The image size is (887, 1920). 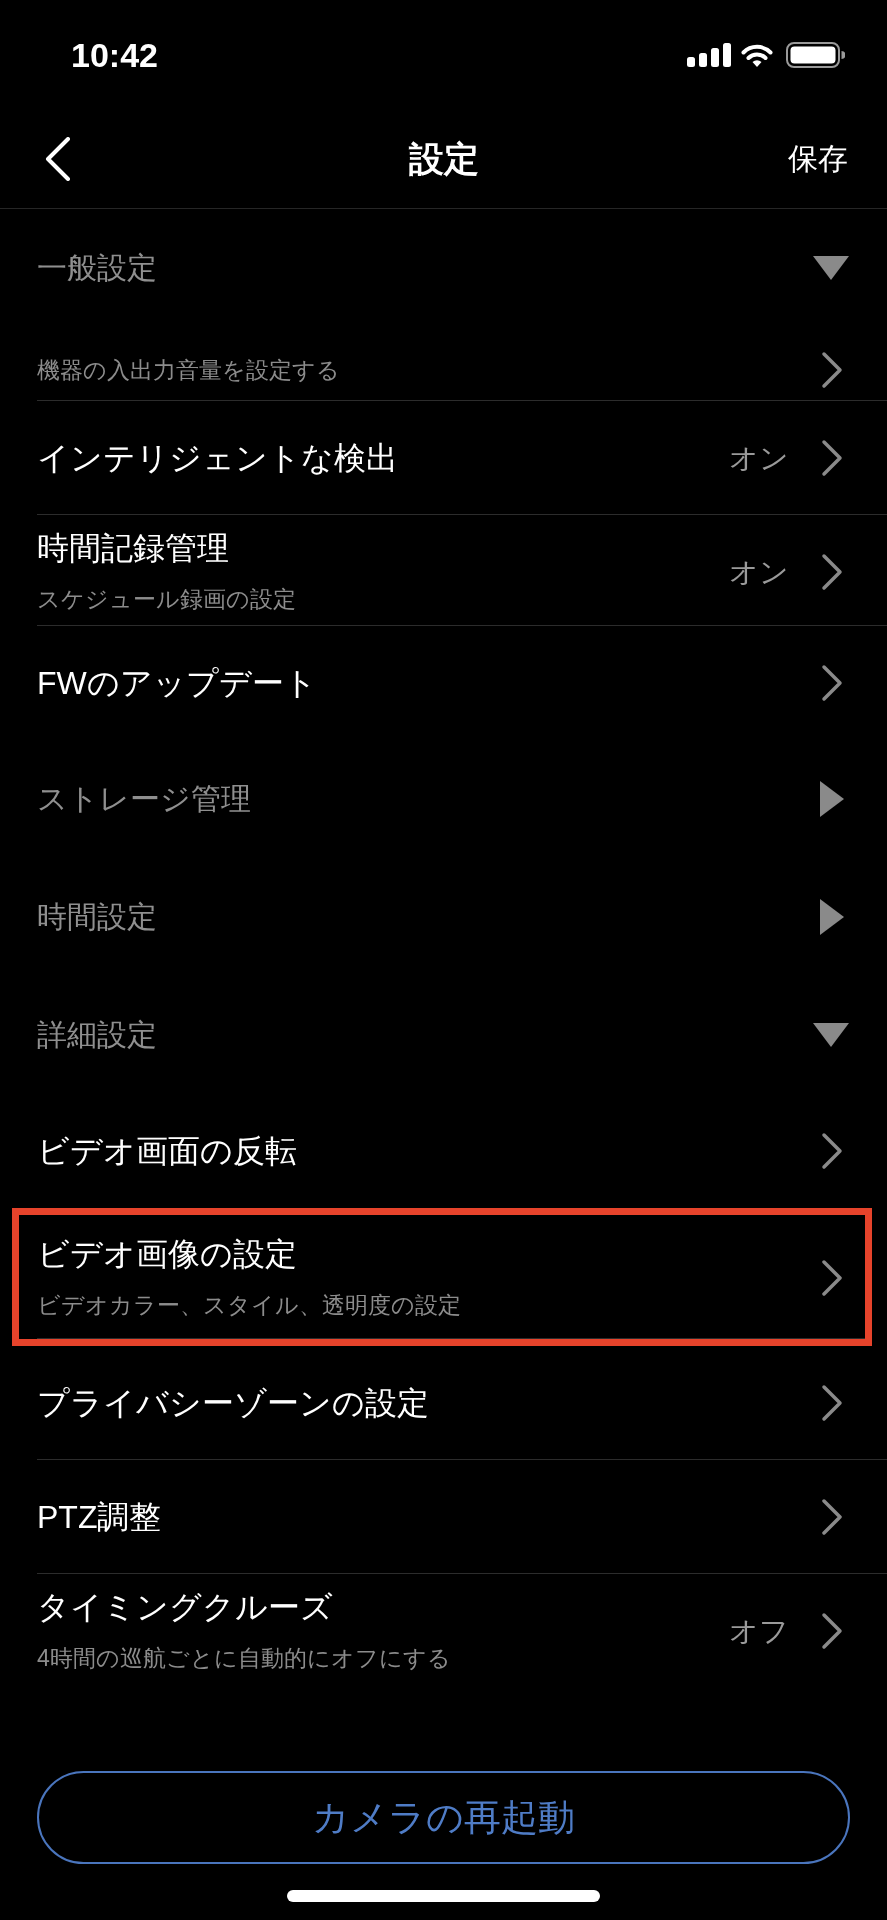 What do you see at coordinates (757, 55) in the screenshot?
I see `wifi-icon` at bounding box center [757, 55].